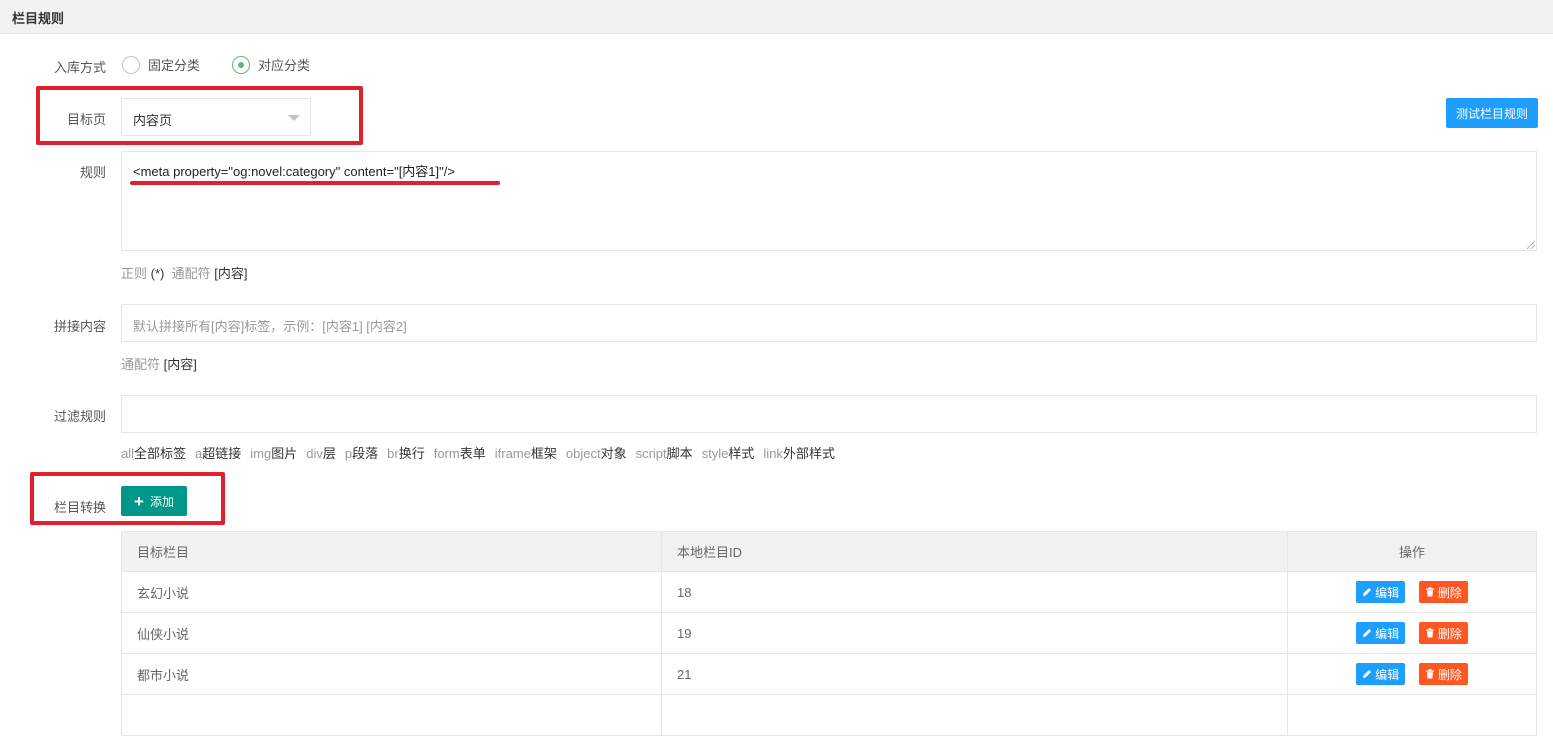 The image size is (1553, 736). I want to click on table-row: 仙侠小说 19 编辑 删除, so click(829, 633).